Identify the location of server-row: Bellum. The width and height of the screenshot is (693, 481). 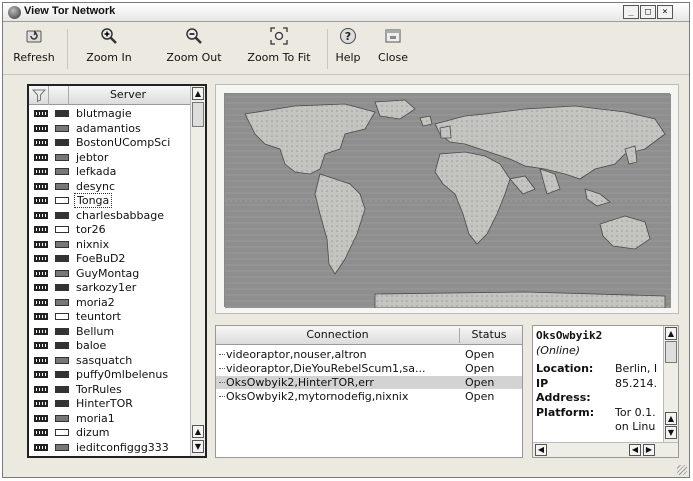
(109, 331).